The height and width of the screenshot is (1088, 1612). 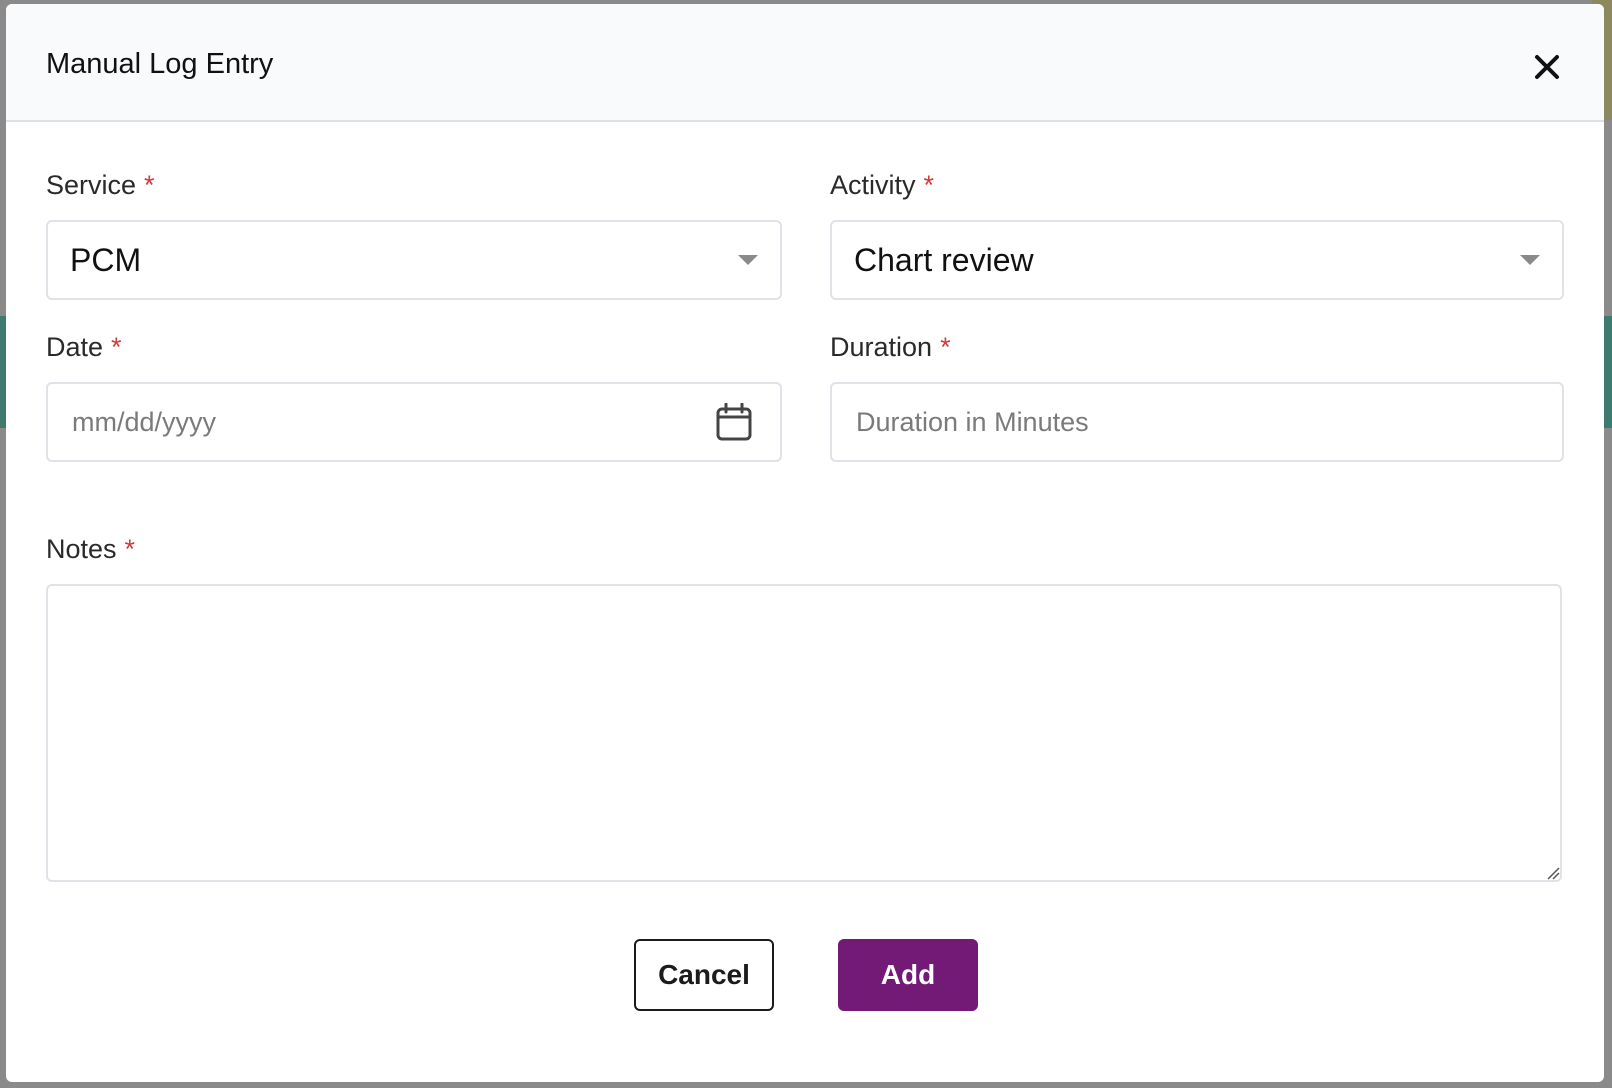 I want to click on date-label: Date *, so click(x=84, y=347).